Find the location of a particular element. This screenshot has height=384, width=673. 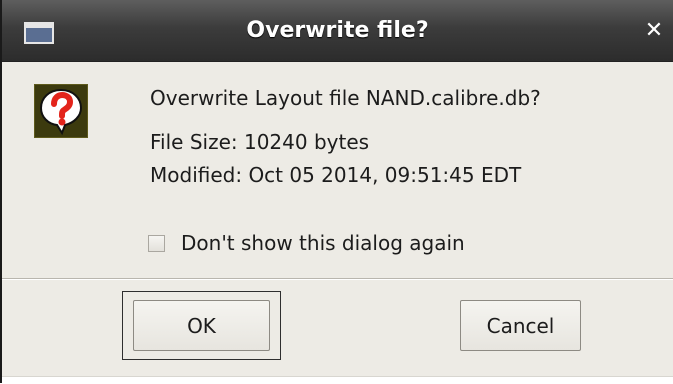

file-size-text: File Size: 10240 bytes is located at coordinates (260, 142).